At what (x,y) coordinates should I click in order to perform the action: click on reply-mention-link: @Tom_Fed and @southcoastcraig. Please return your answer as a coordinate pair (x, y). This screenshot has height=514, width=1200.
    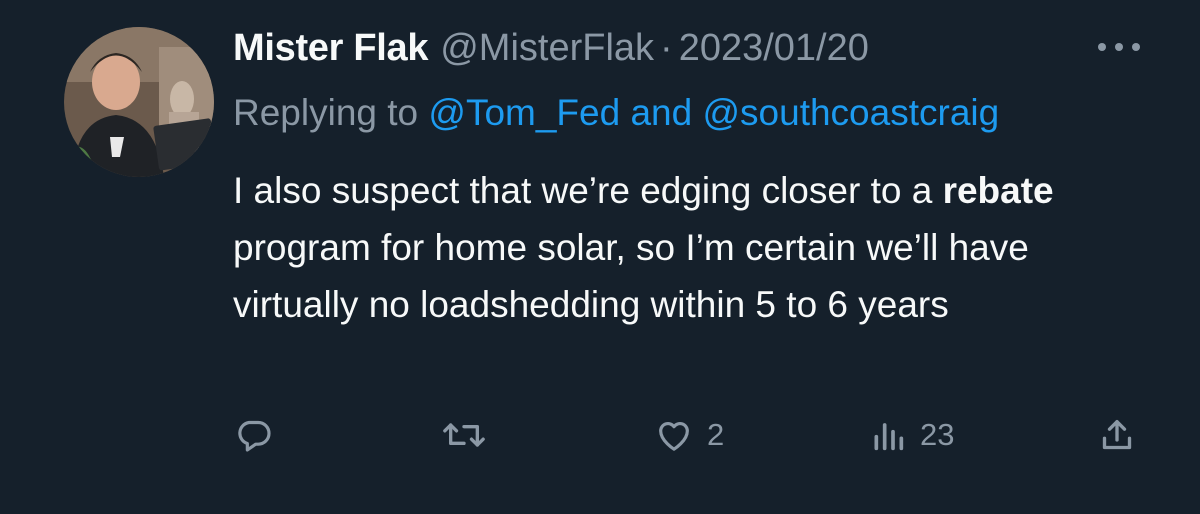
    Looking at the image, I should click on (713, 112).